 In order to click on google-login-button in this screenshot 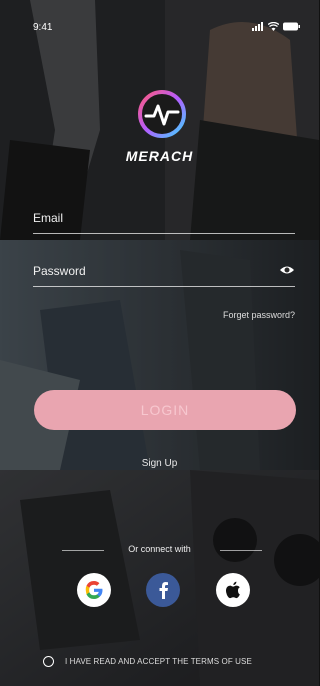, I will do `click(94, 590)`.